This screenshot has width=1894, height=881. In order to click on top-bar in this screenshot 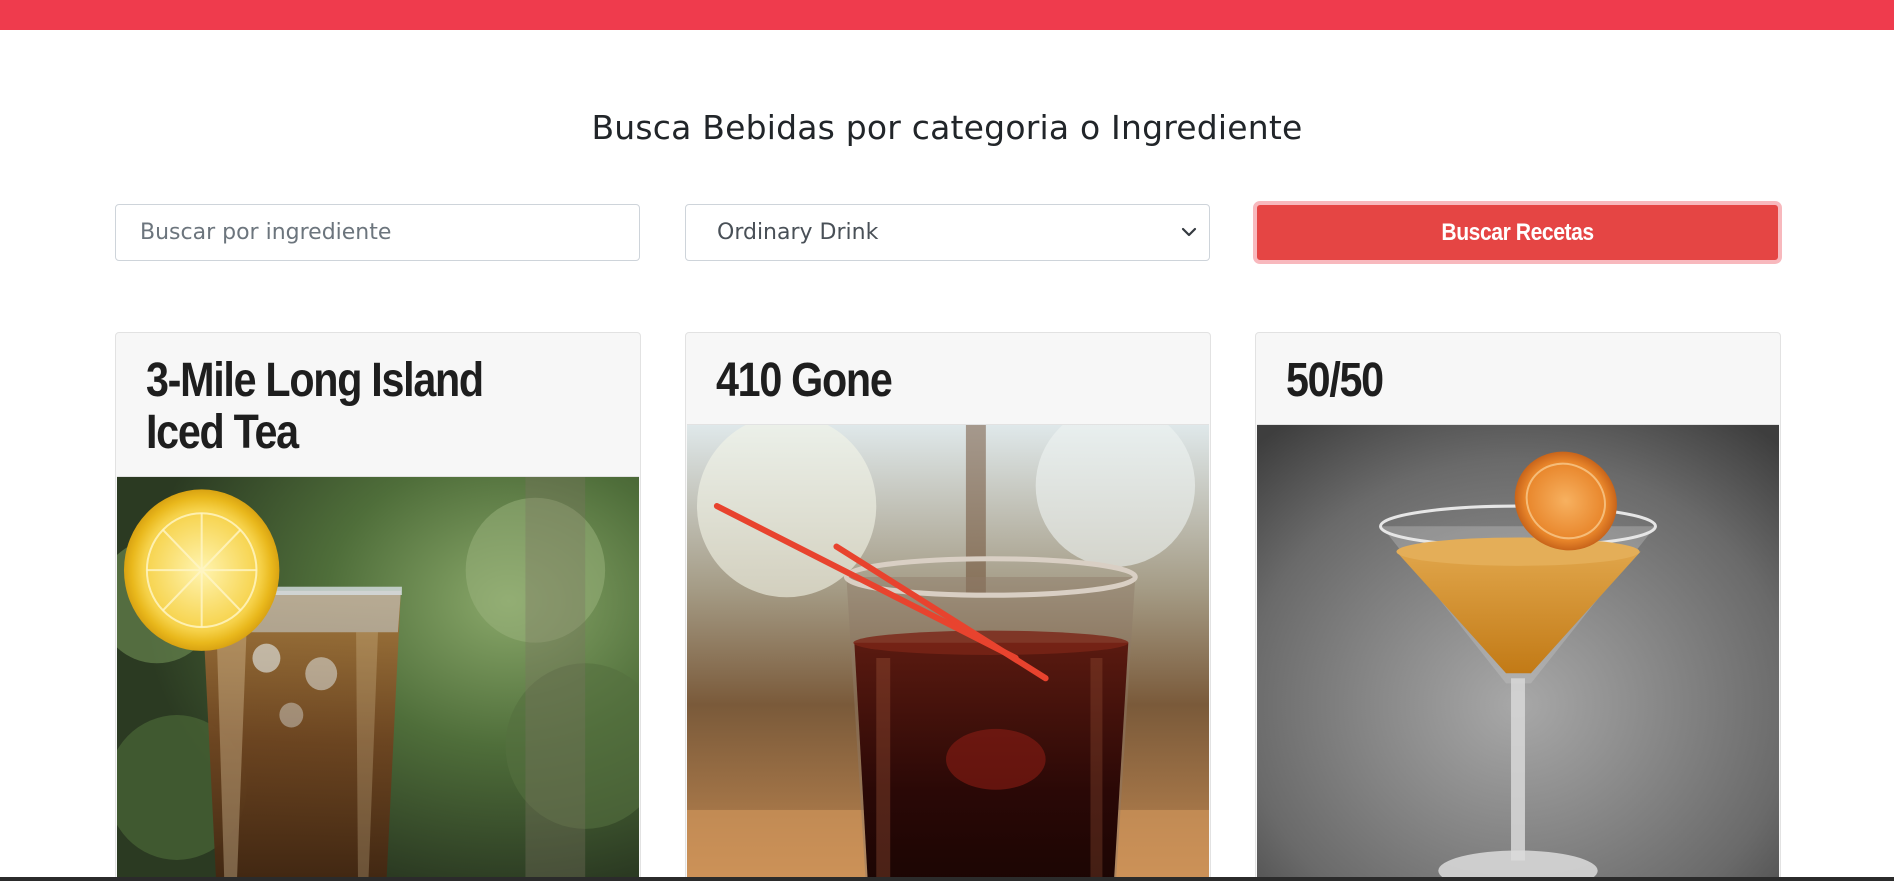, I will do `click(947, 15)`.